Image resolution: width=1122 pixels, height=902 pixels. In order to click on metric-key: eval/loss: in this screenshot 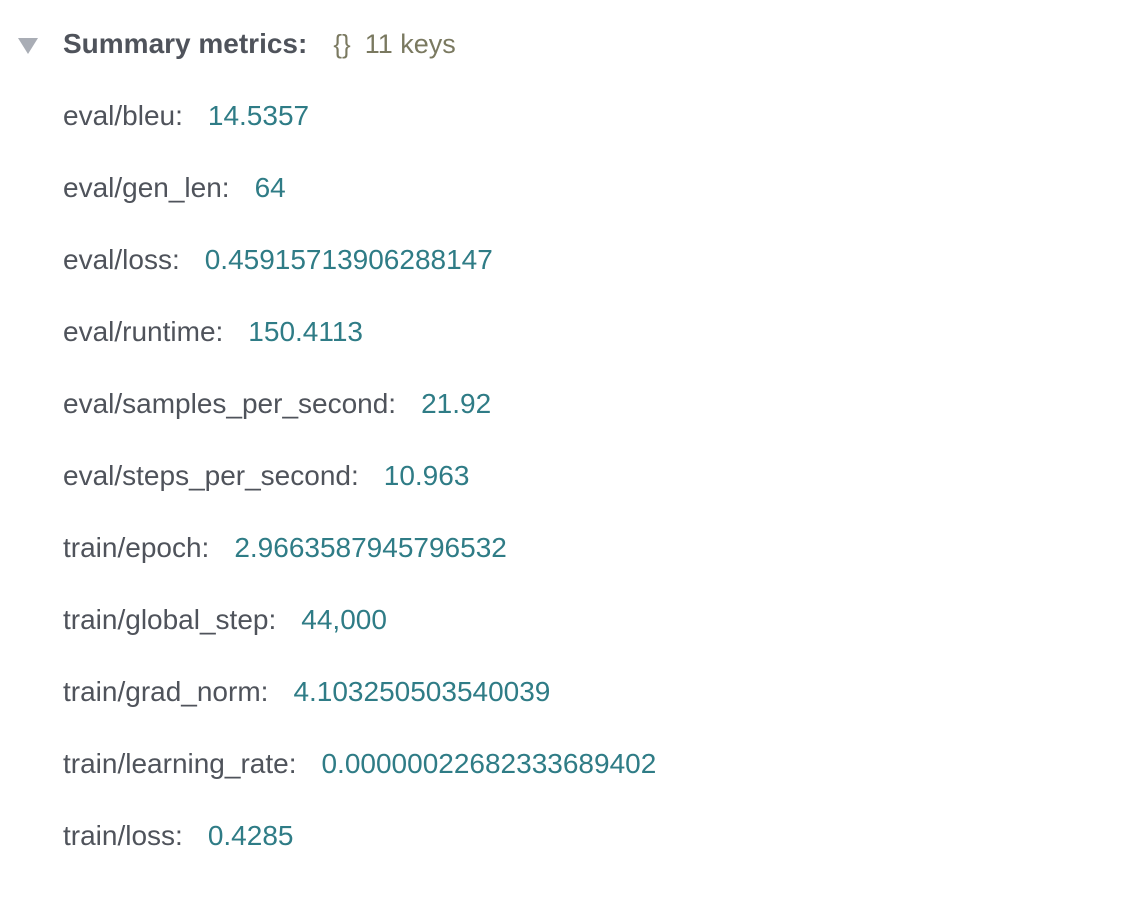, I will do `click(121, 259)`.